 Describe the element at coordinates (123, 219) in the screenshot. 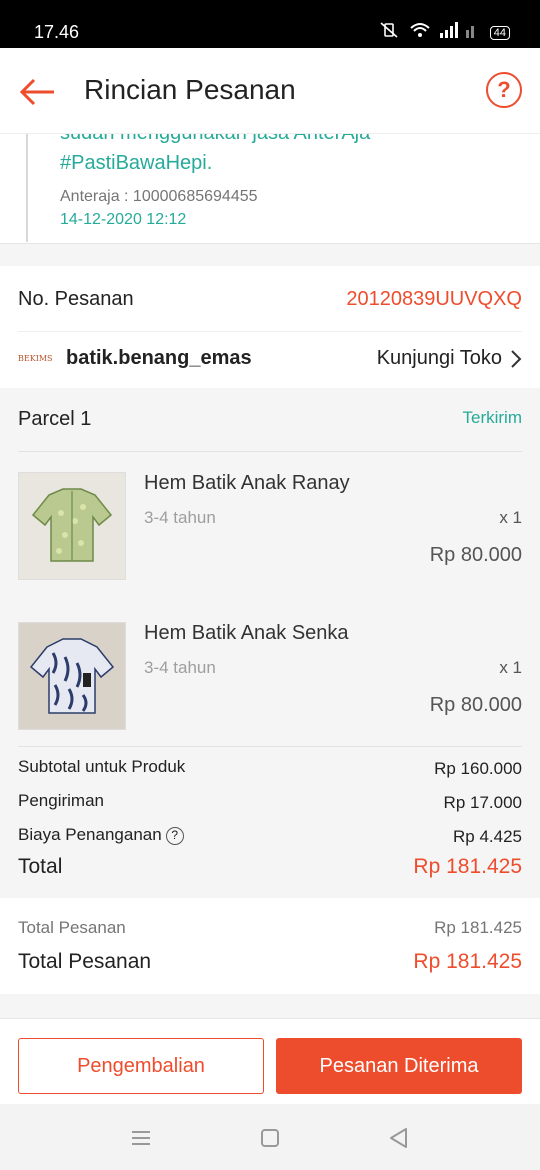

I see `tracking-datetime: 14-12-2020 12:12` at that location.